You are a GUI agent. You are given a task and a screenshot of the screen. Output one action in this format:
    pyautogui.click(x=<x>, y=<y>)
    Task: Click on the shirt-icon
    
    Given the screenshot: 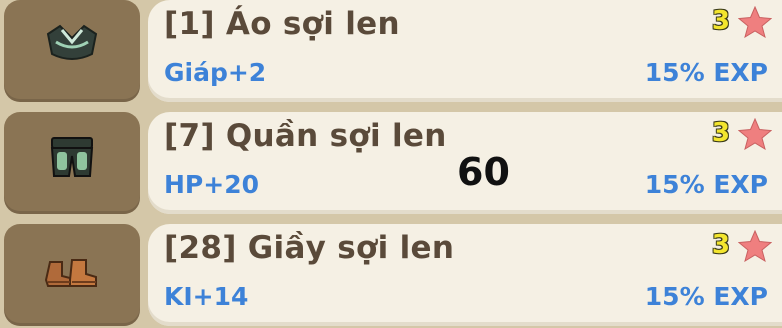 What is the action you would take?
    pyautogui.click(x=72, y=42)
    